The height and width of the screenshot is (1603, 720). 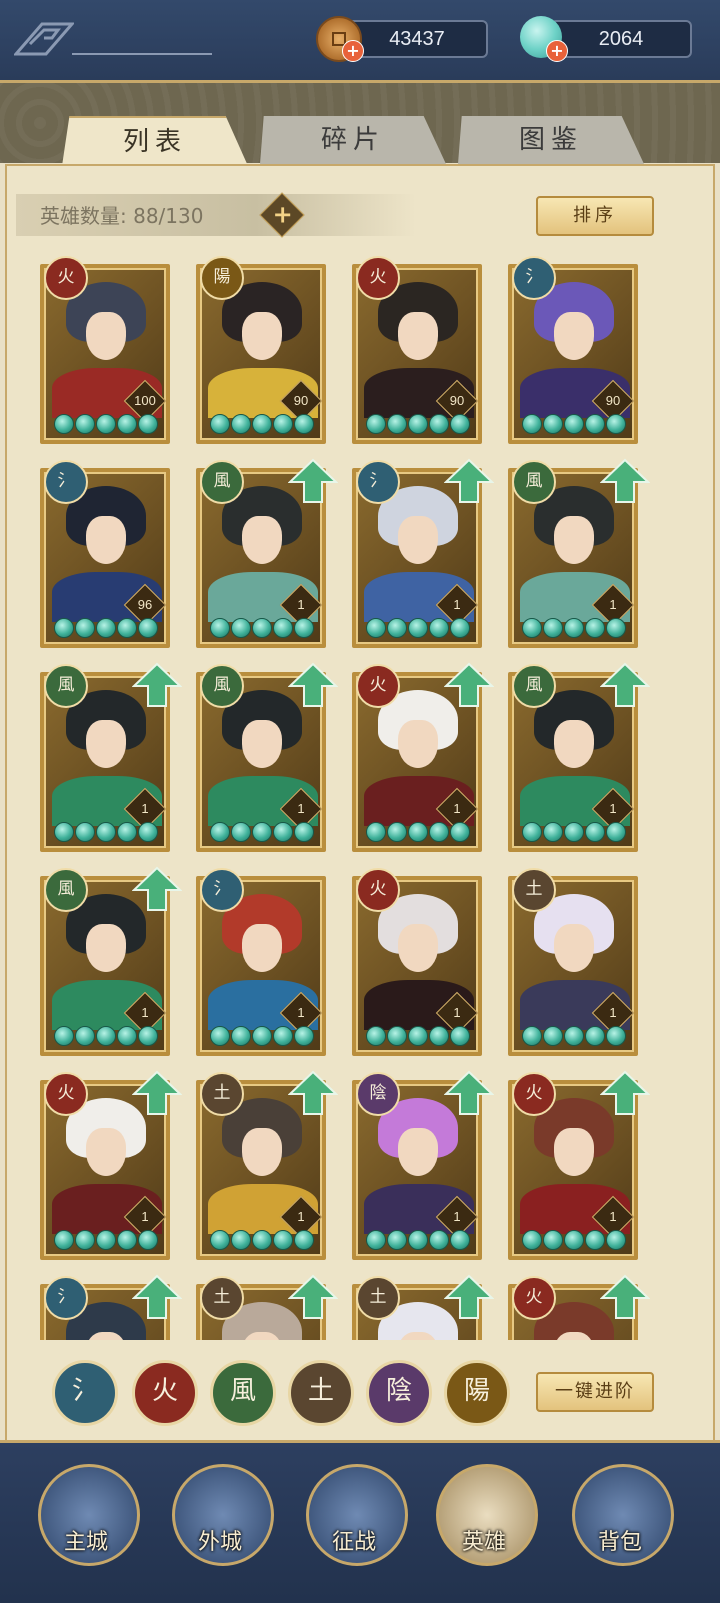 I want to click on filter-yin-button: 陰, so click(x=399, y=1393).